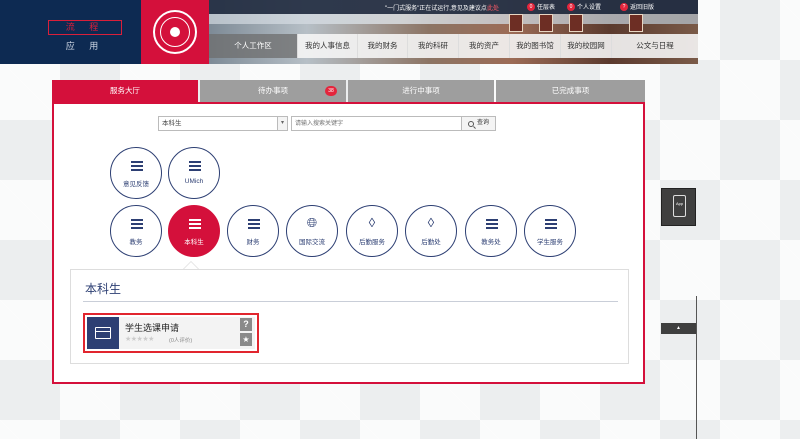 The image size is (800, 439). I want to click on app-download-button: App, so click(678, 207).